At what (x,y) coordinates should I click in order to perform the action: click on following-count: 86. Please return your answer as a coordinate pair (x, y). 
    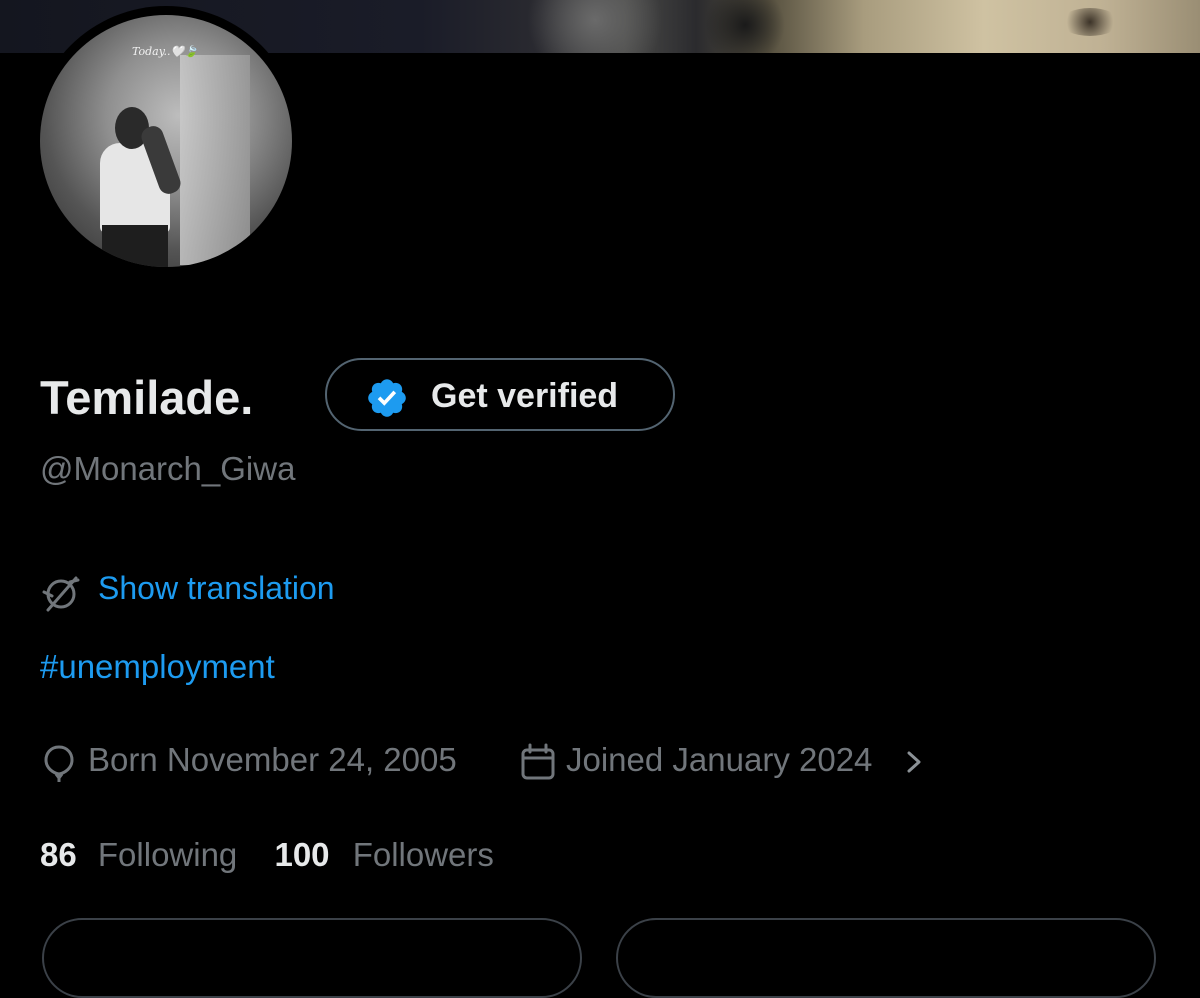
    Looking at the image, I should click on (58, 854).